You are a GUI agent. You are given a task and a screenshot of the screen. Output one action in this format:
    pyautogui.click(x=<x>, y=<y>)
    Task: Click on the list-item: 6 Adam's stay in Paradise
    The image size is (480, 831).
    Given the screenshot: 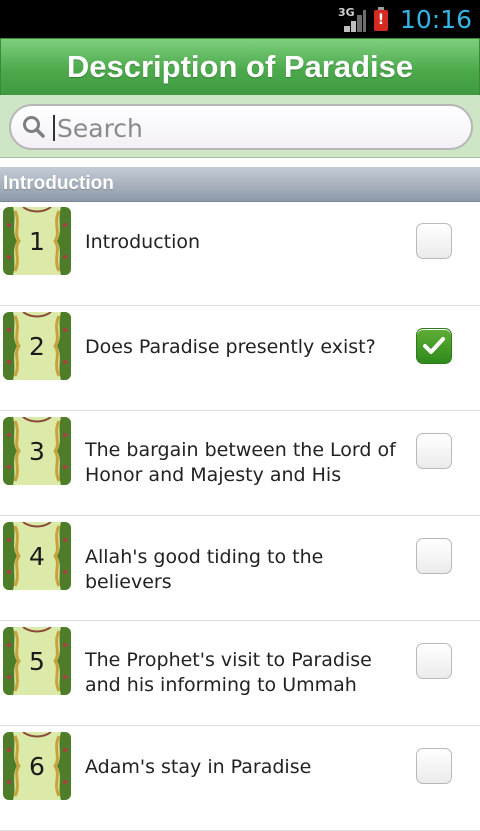 What is the action you would take?
    pyautogui.click(x=240, y=778)
    